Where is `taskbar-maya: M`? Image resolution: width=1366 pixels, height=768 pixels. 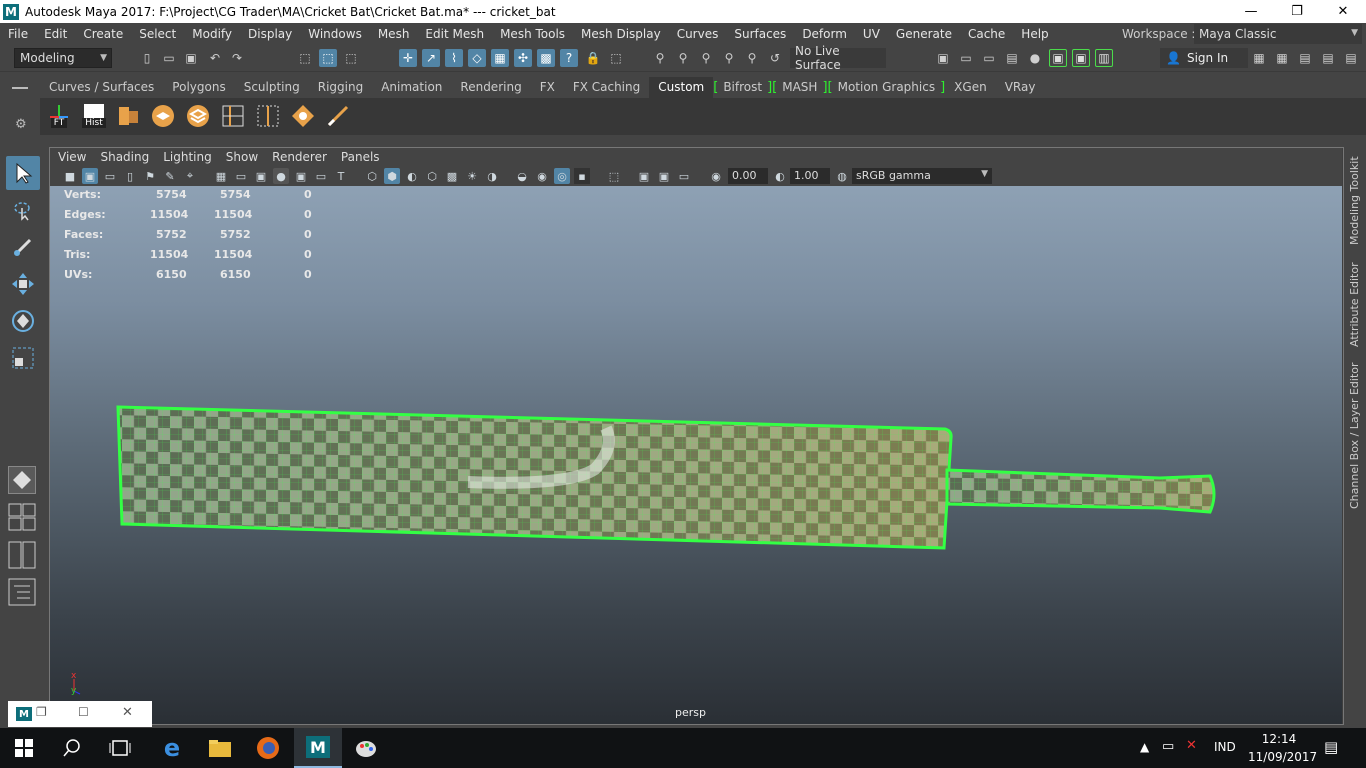
taskbar-maya: M is located at coordinates (318, 748).